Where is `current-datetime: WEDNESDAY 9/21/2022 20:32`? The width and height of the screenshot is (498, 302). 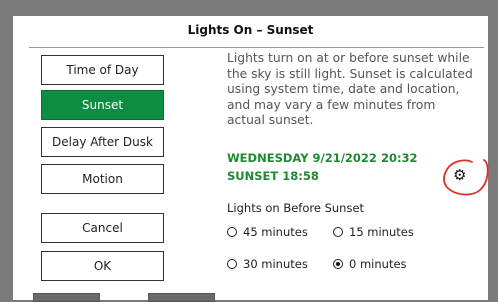 current-datetime: WEDNESDAY 9/21/2022 20:32 is located at coordinates (322, 158).